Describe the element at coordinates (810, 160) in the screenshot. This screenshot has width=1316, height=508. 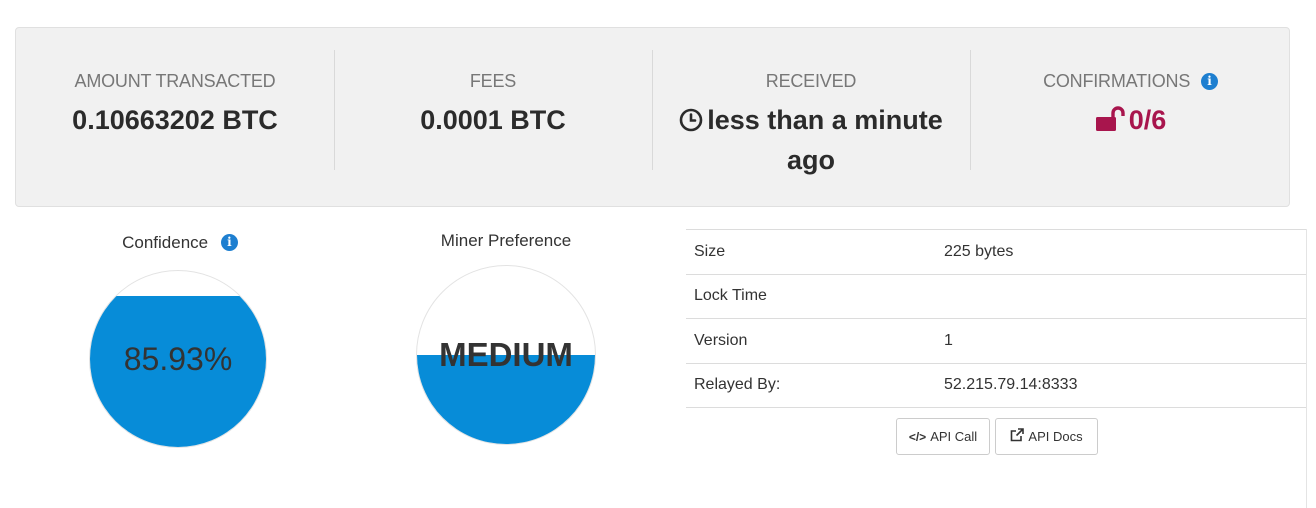
I see `received-value-line2: ago` at that location.